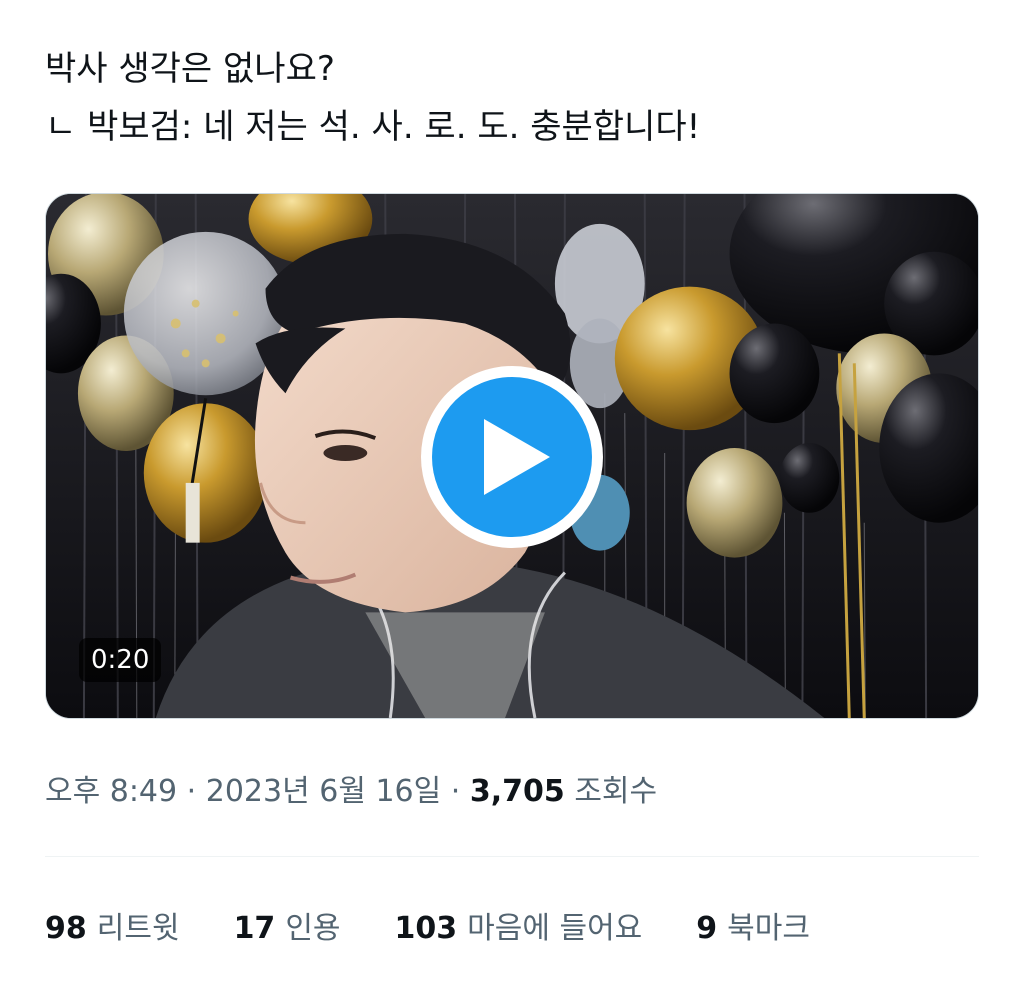 The height and width of the screenshot is (990, 1024). Describe the element at coordinates (768, 928) in the screenshot. I see `bookmarks-label: 북마크` at that location.